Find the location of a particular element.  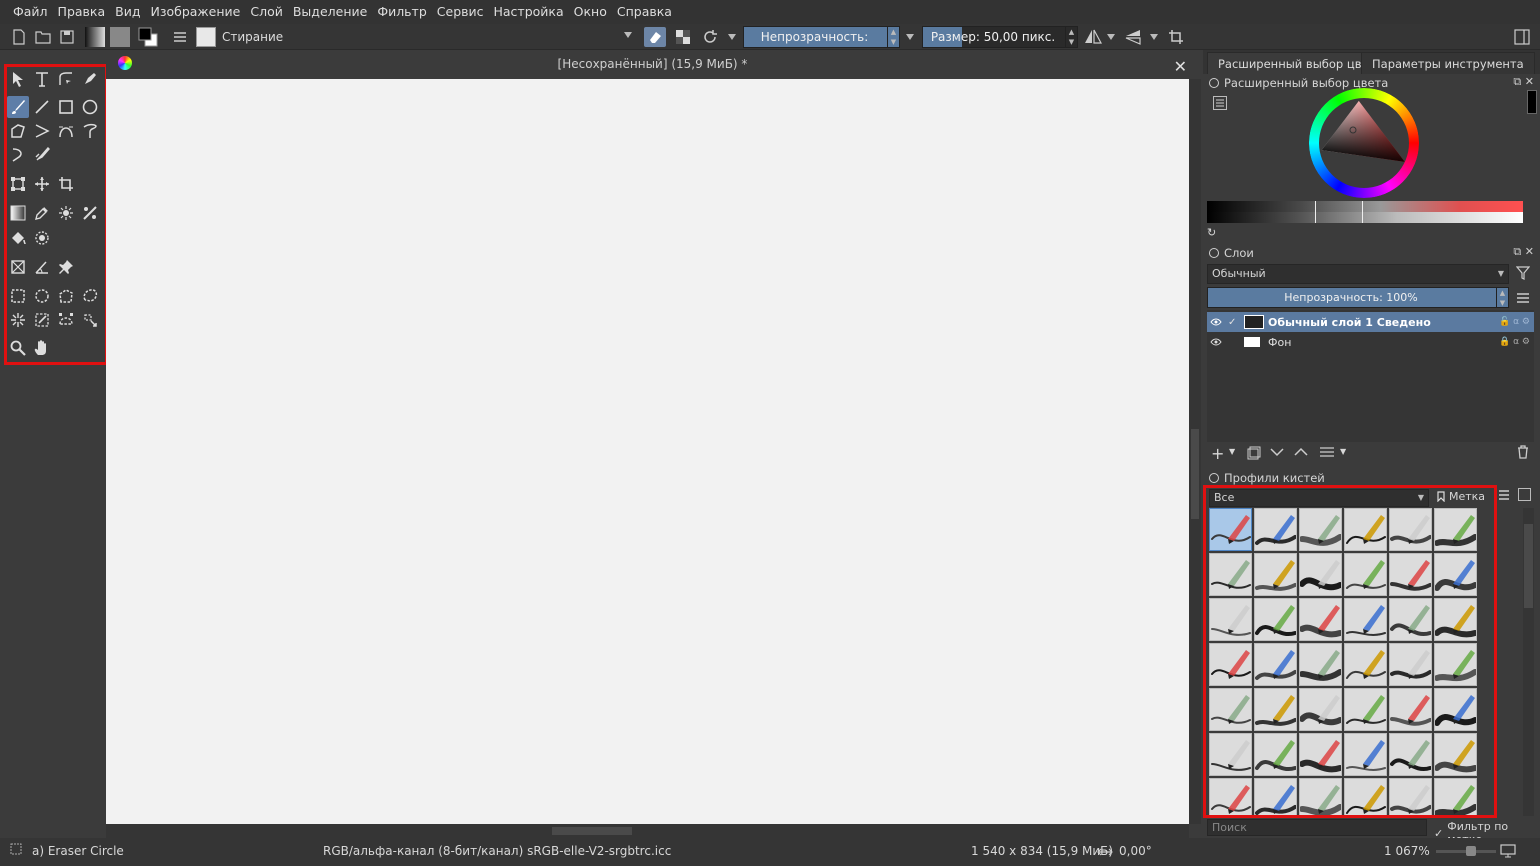

pin-tool-icon is located at coordinates (66, 267).